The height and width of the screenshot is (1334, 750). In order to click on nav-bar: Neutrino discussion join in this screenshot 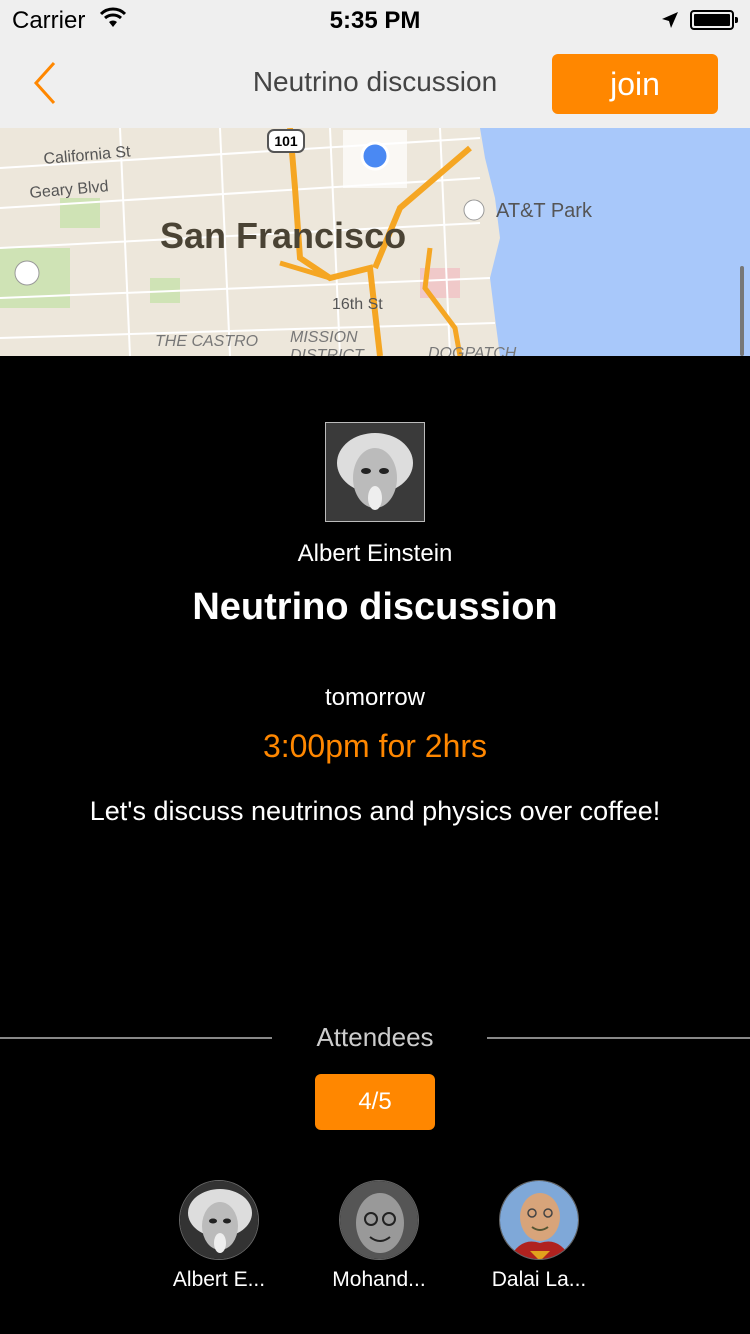, I will do `click(375, 84)`.